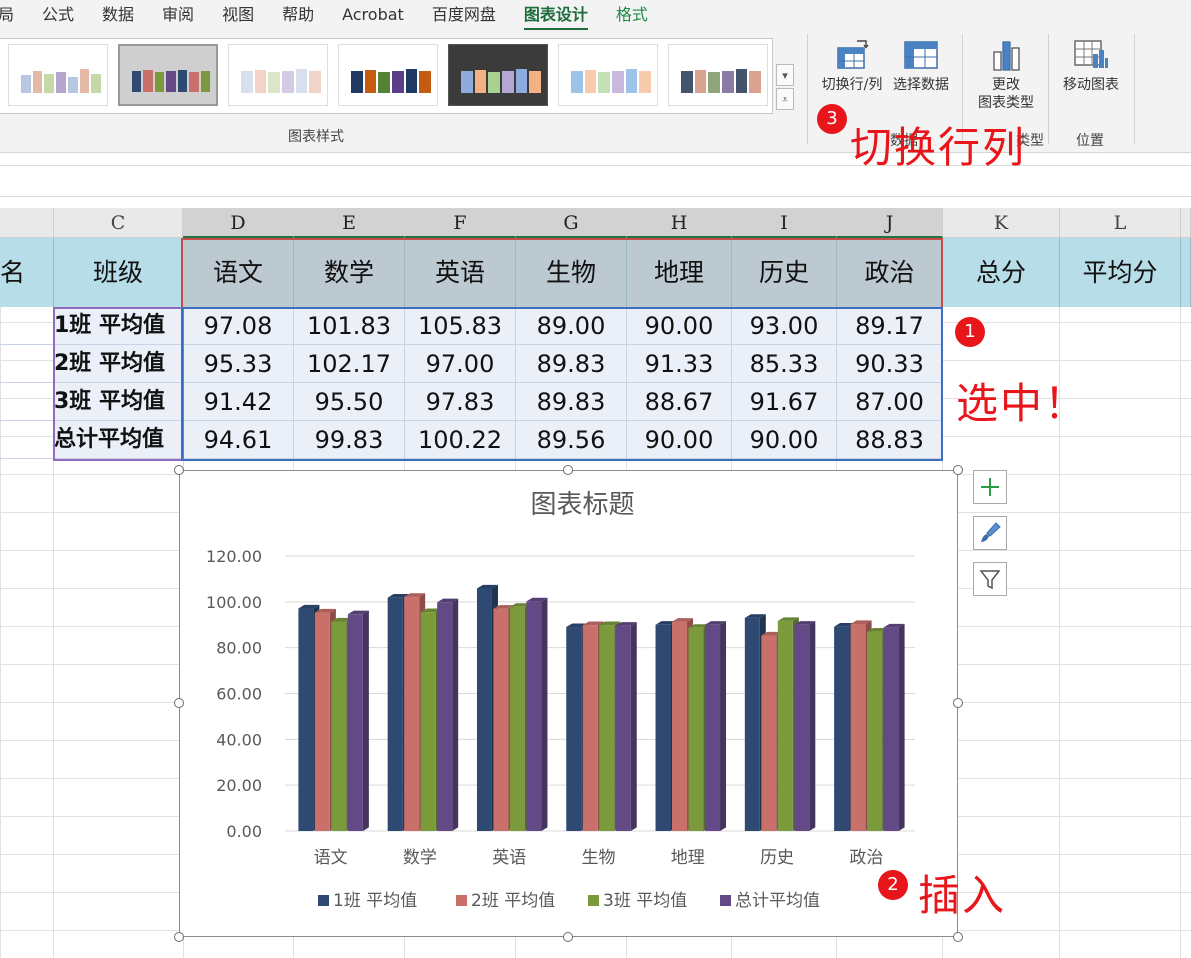 This screenshot has height=958, width=1191. Describe the element at coordinates (1006, 75) in the screenshot. I see `change-chart-type-button: 更改 图表类型` at that location.